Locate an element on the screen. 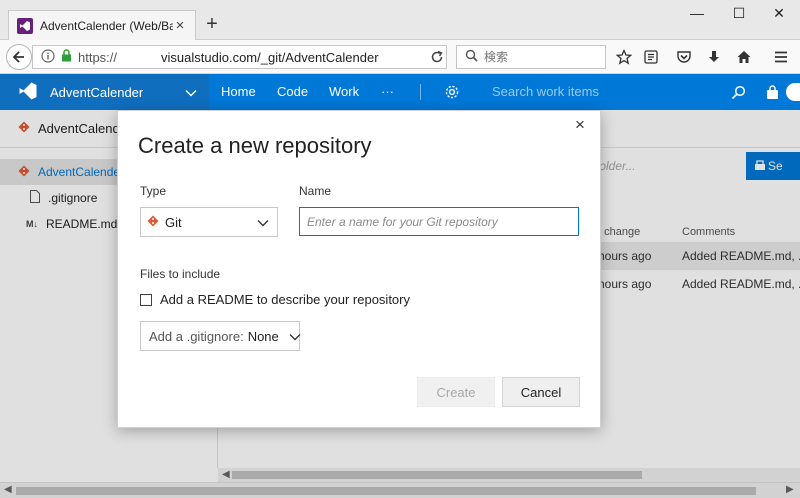  lock-icon is located at coordinates (66, 57).